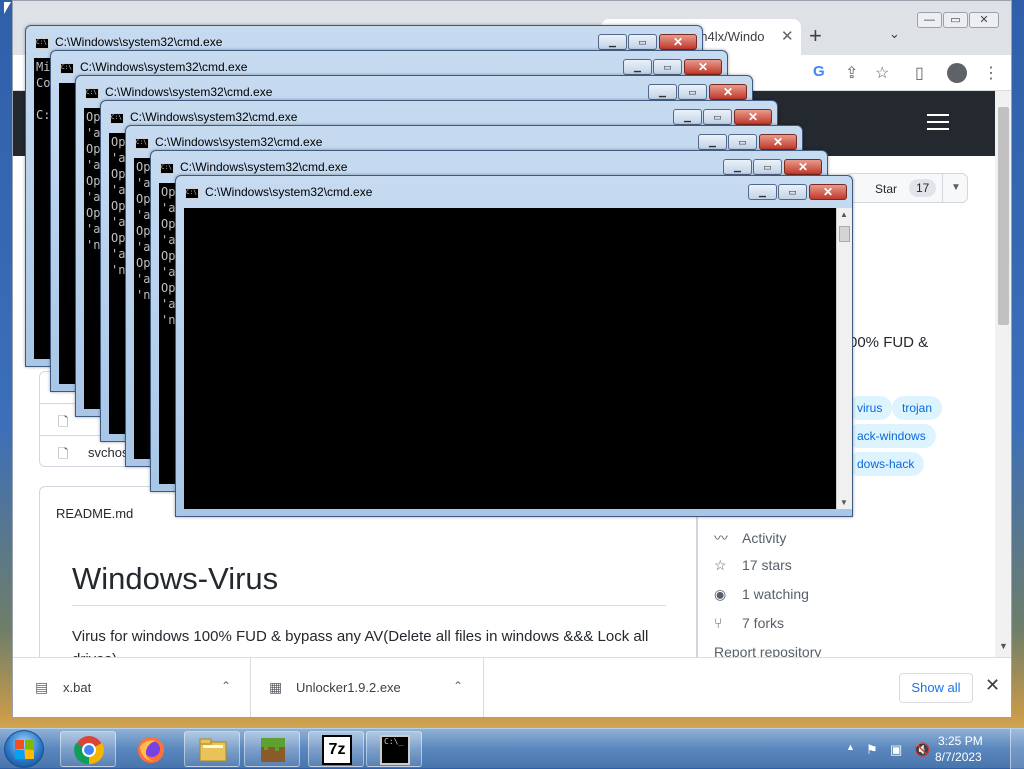  I want to click on topic-tag: ack-windows, so click(891, 436).